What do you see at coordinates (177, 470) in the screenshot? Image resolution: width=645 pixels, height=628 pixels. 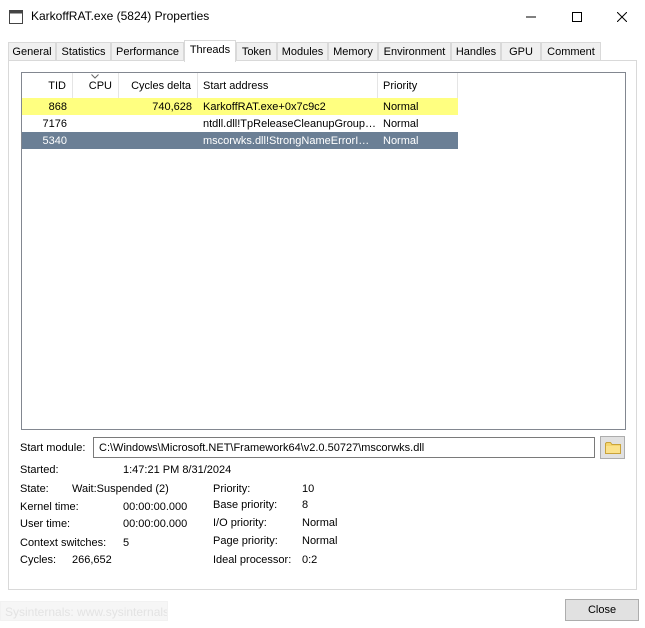 I see `started-value: 1:47:21 PM 8/31/2024` at bounding box center [177, 470].